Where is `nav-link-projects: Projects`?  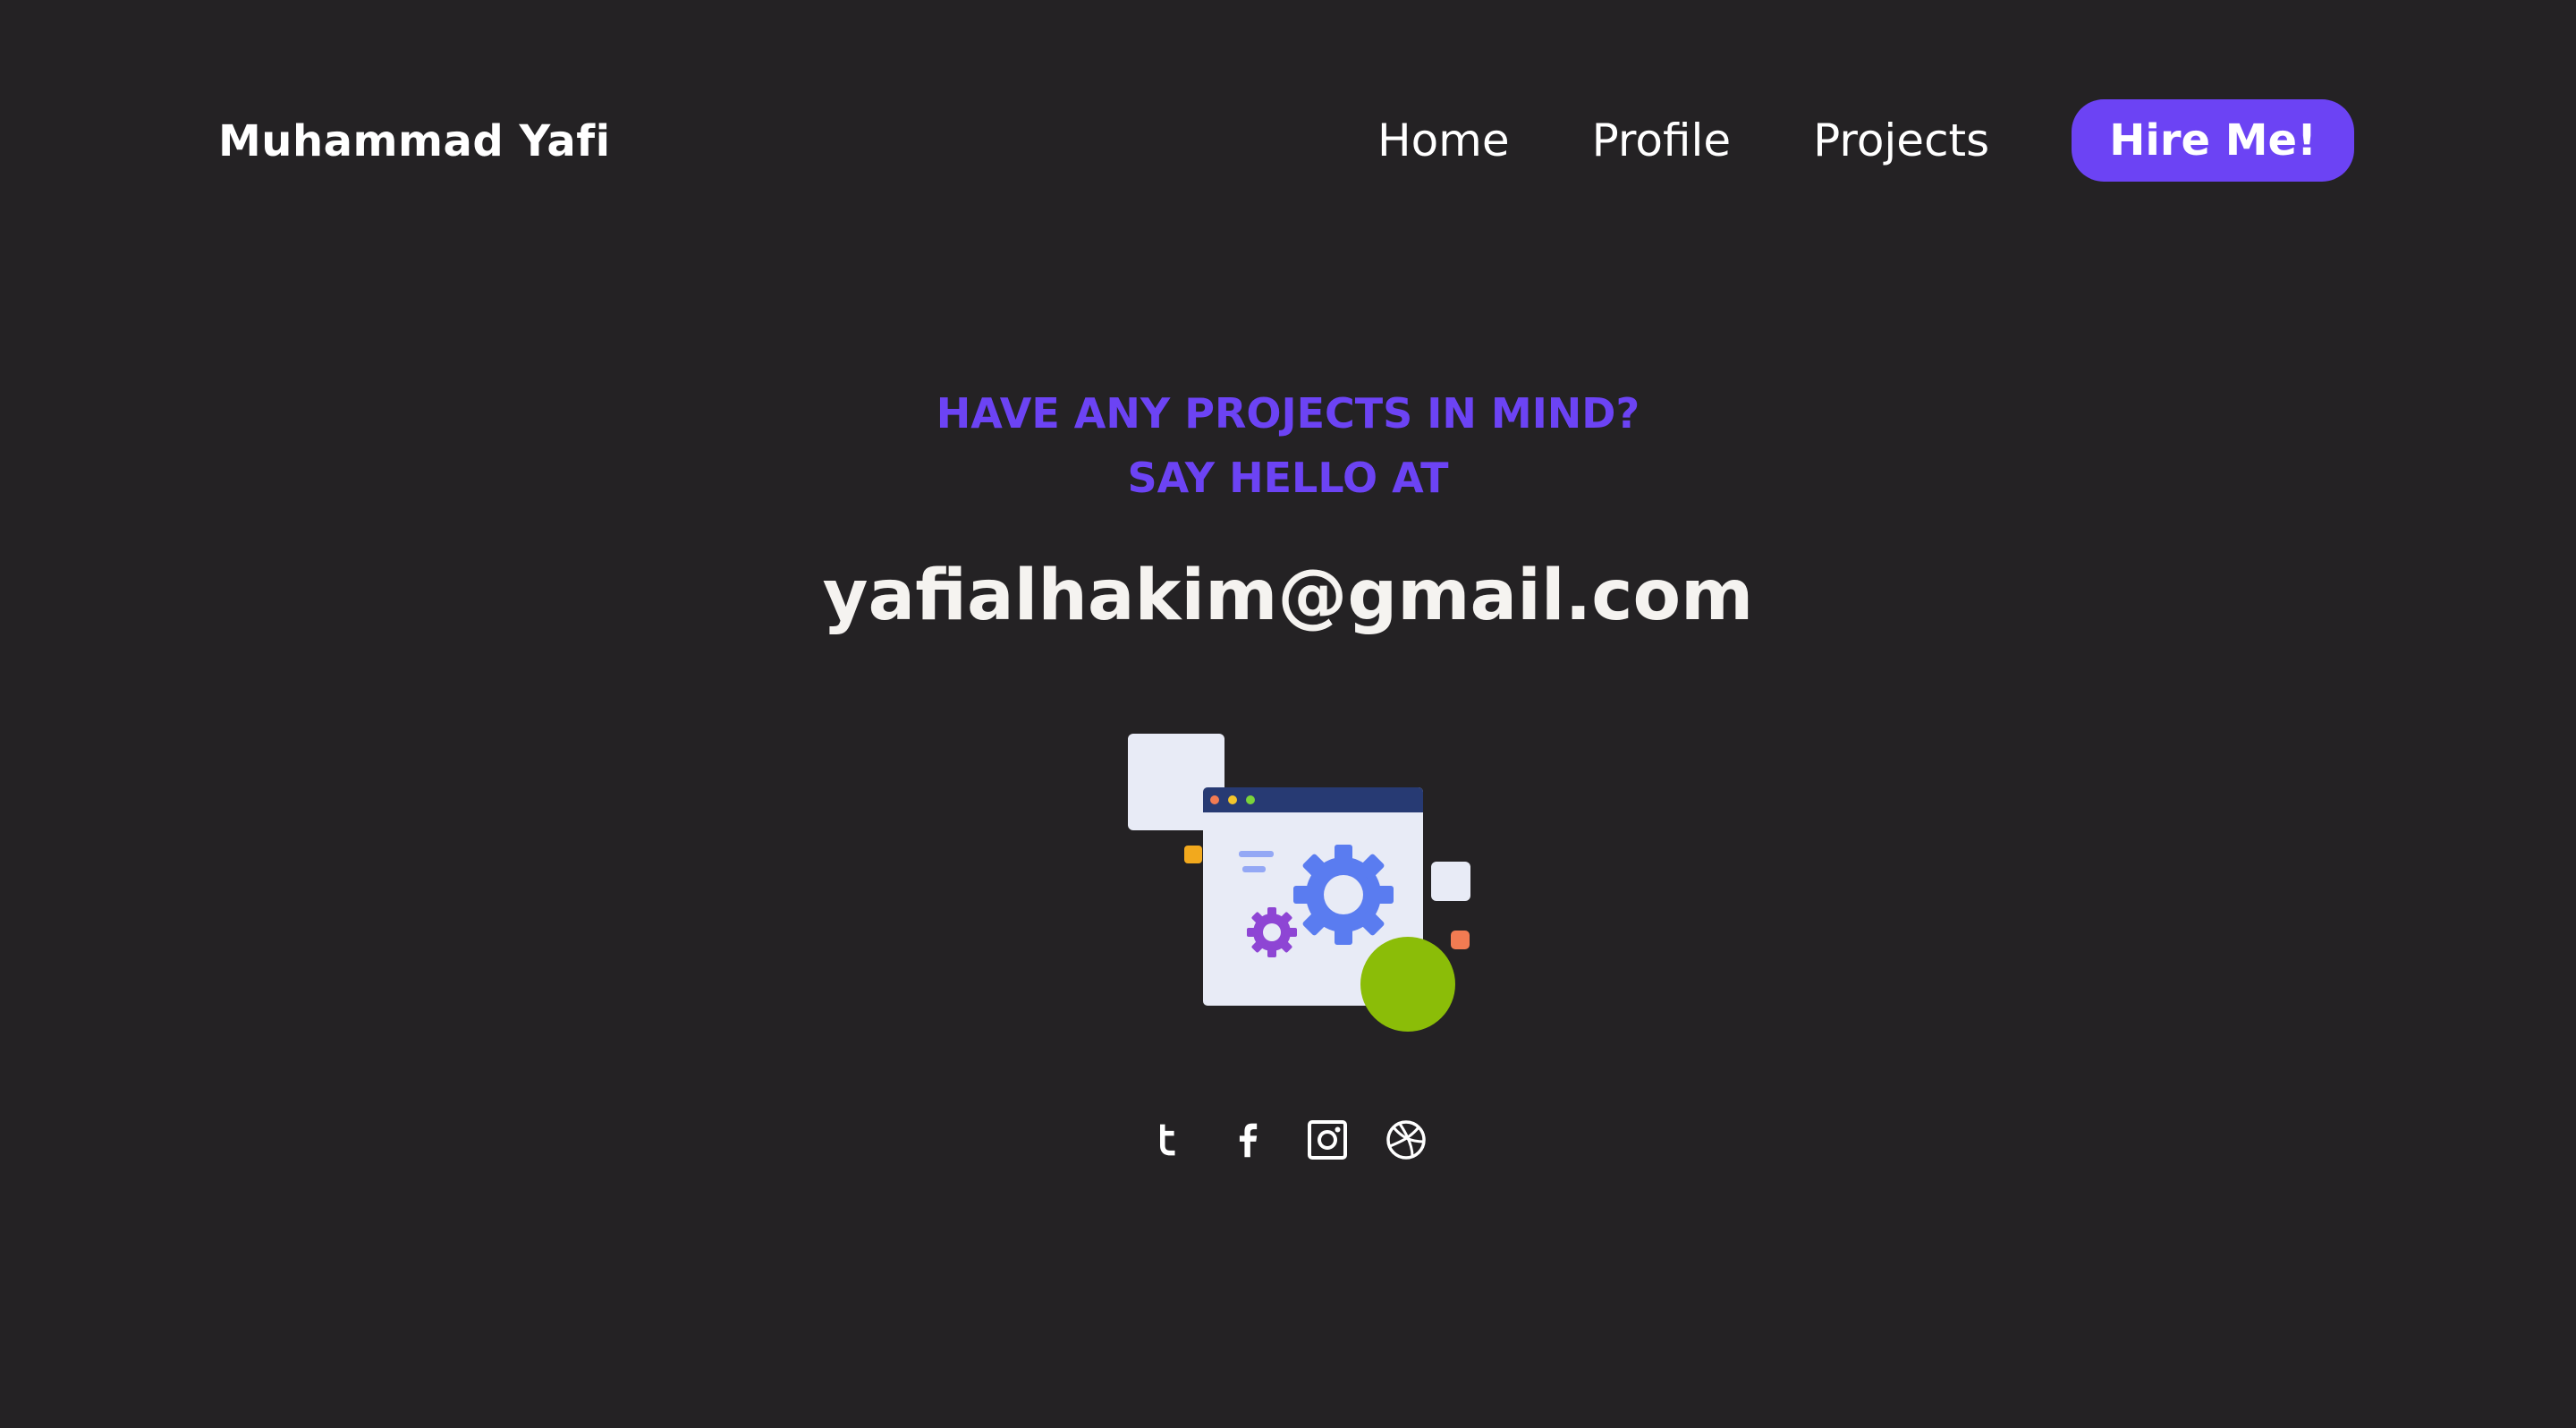
nav-link-projects: Projects is located at coordinates (1901, 140).